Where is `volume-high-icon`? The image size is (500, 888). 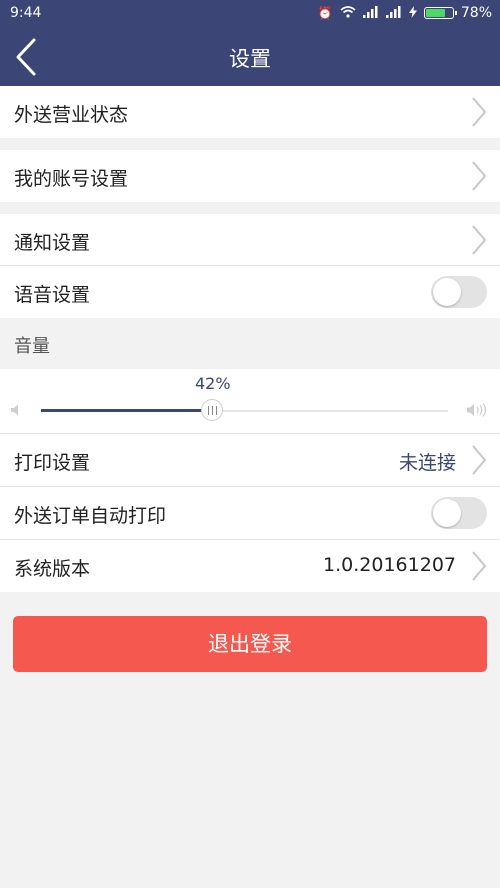 volume-high-icon is located at coordinates (477, 410).